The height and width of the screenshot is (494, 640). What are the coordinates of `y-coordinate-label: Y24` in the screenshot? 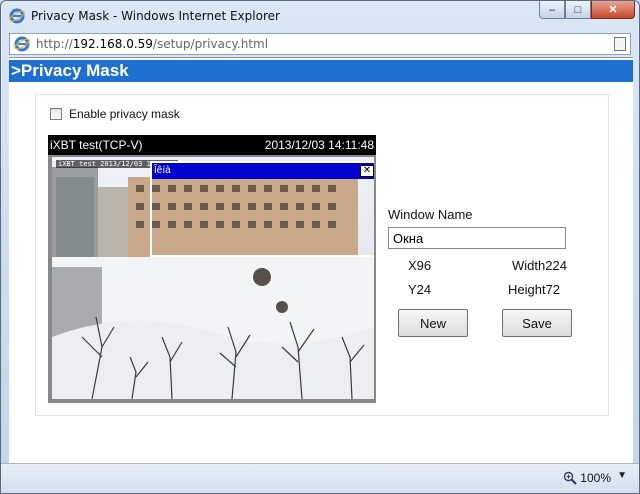 It's located at (420, 289).